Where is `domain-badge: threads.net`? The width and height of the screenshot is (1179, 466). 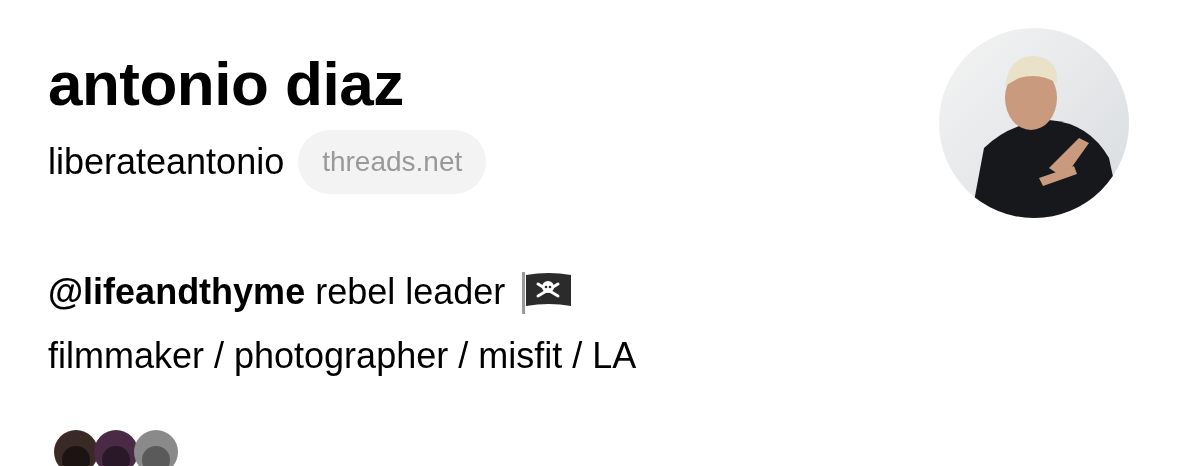
domain-badge: threads.net is located at coordinates (392, 162).